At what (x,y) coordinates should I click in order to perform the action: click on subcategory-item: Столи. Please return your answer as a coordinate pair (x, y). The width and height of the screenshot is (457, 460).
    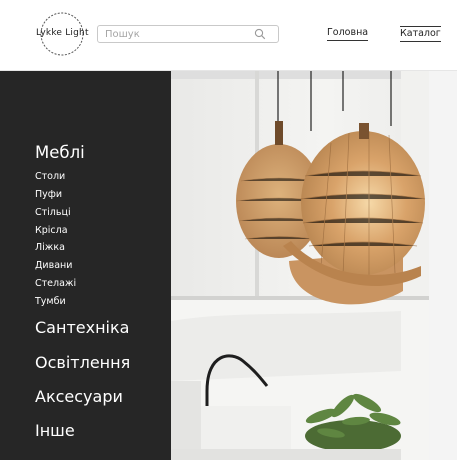
    Looking at the image, I should click on (50, 176).